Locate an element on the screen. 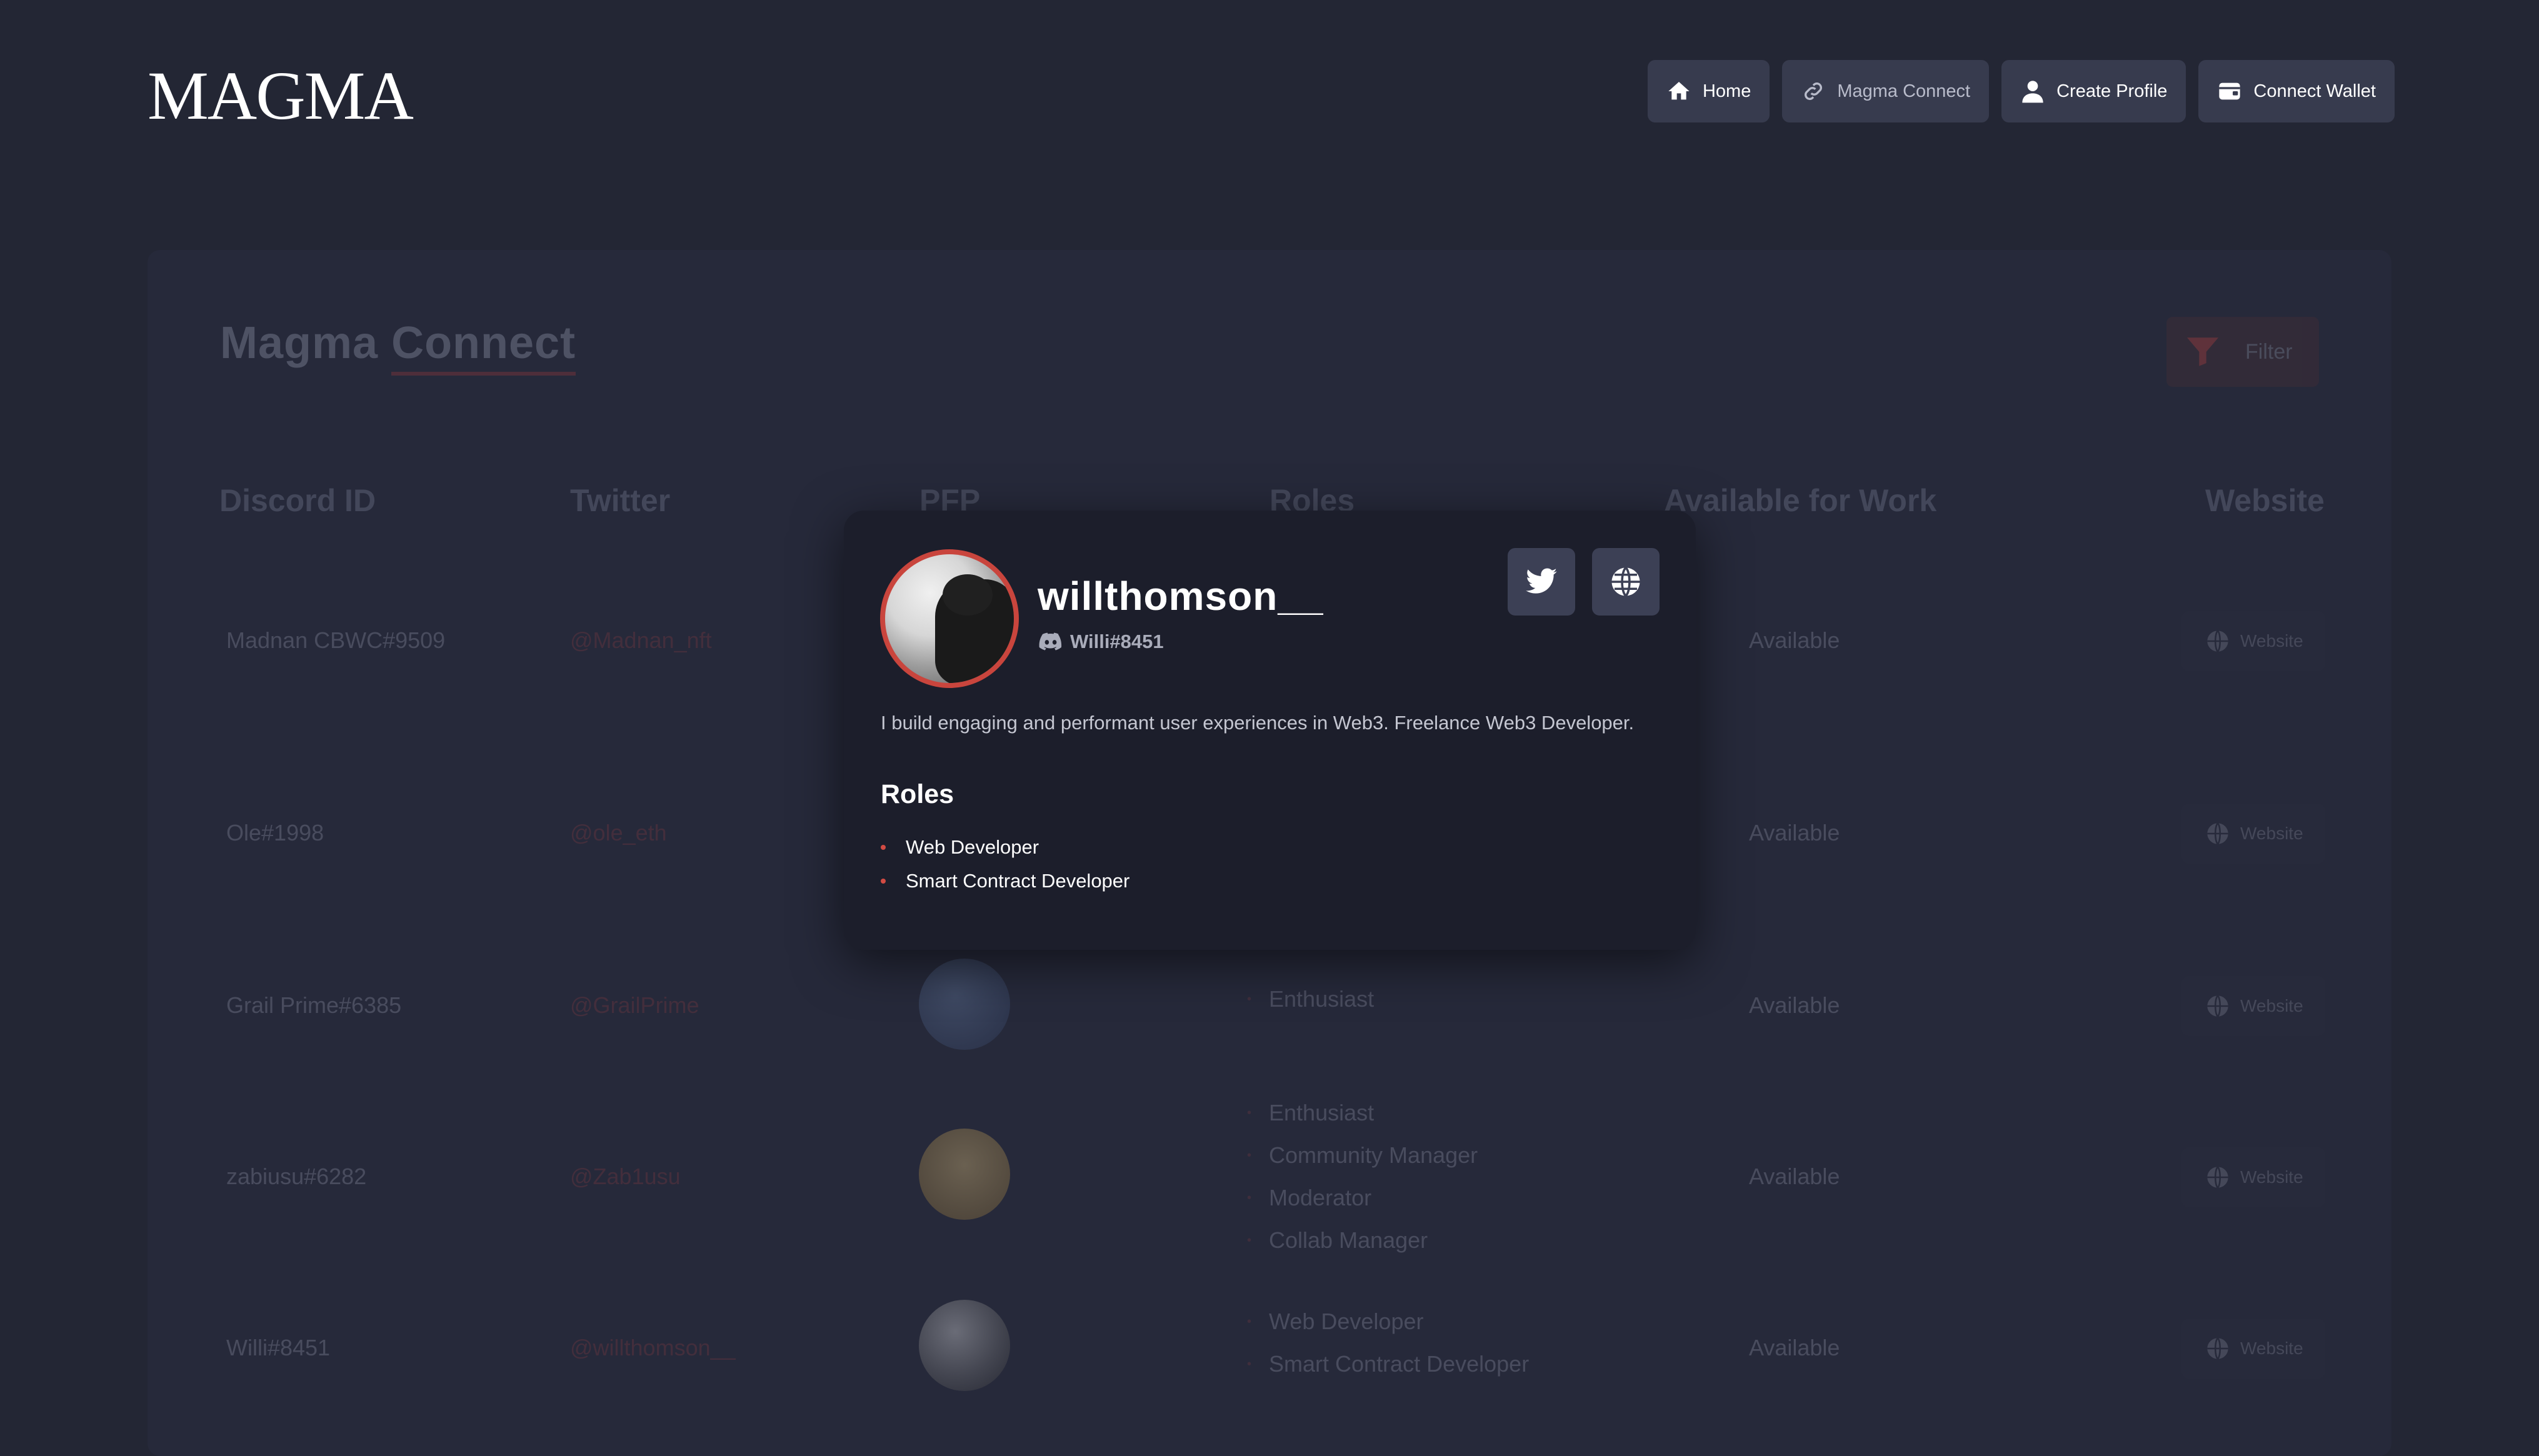 The height and width of the screenshot is (1456, 2539). row-1-discord: Ole#1998 is located at coordinates (275, 832).